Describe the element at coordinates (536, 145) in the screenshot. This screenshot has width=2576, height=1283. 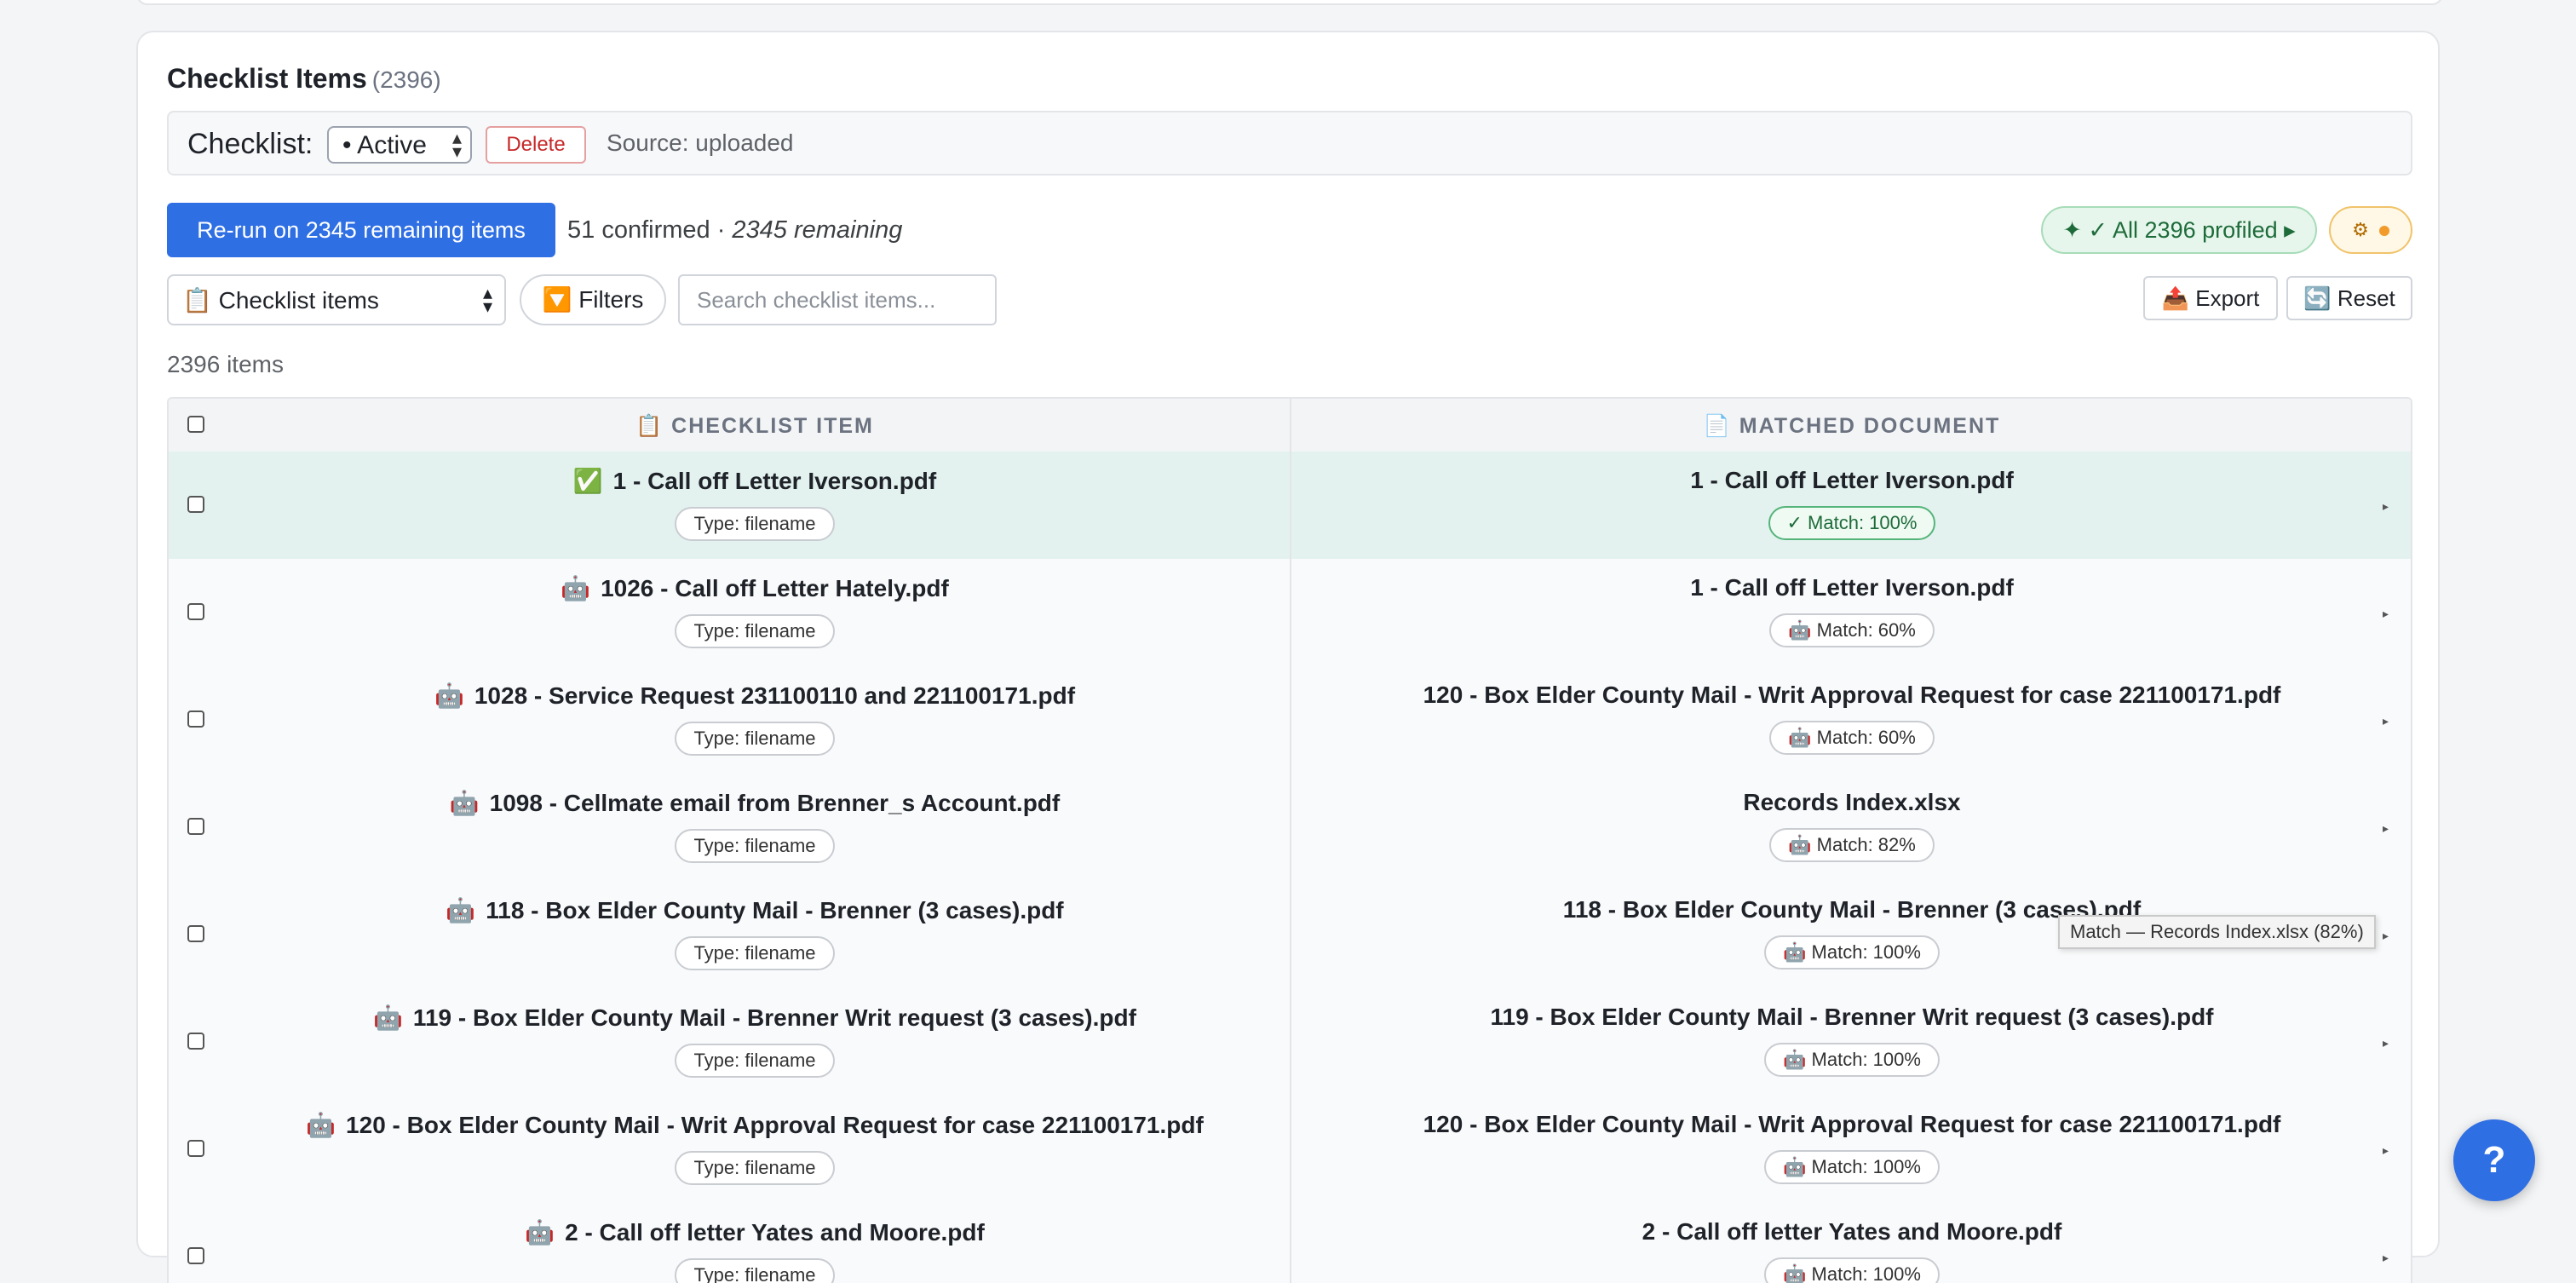
I see `delete-button: Delete` at that location.